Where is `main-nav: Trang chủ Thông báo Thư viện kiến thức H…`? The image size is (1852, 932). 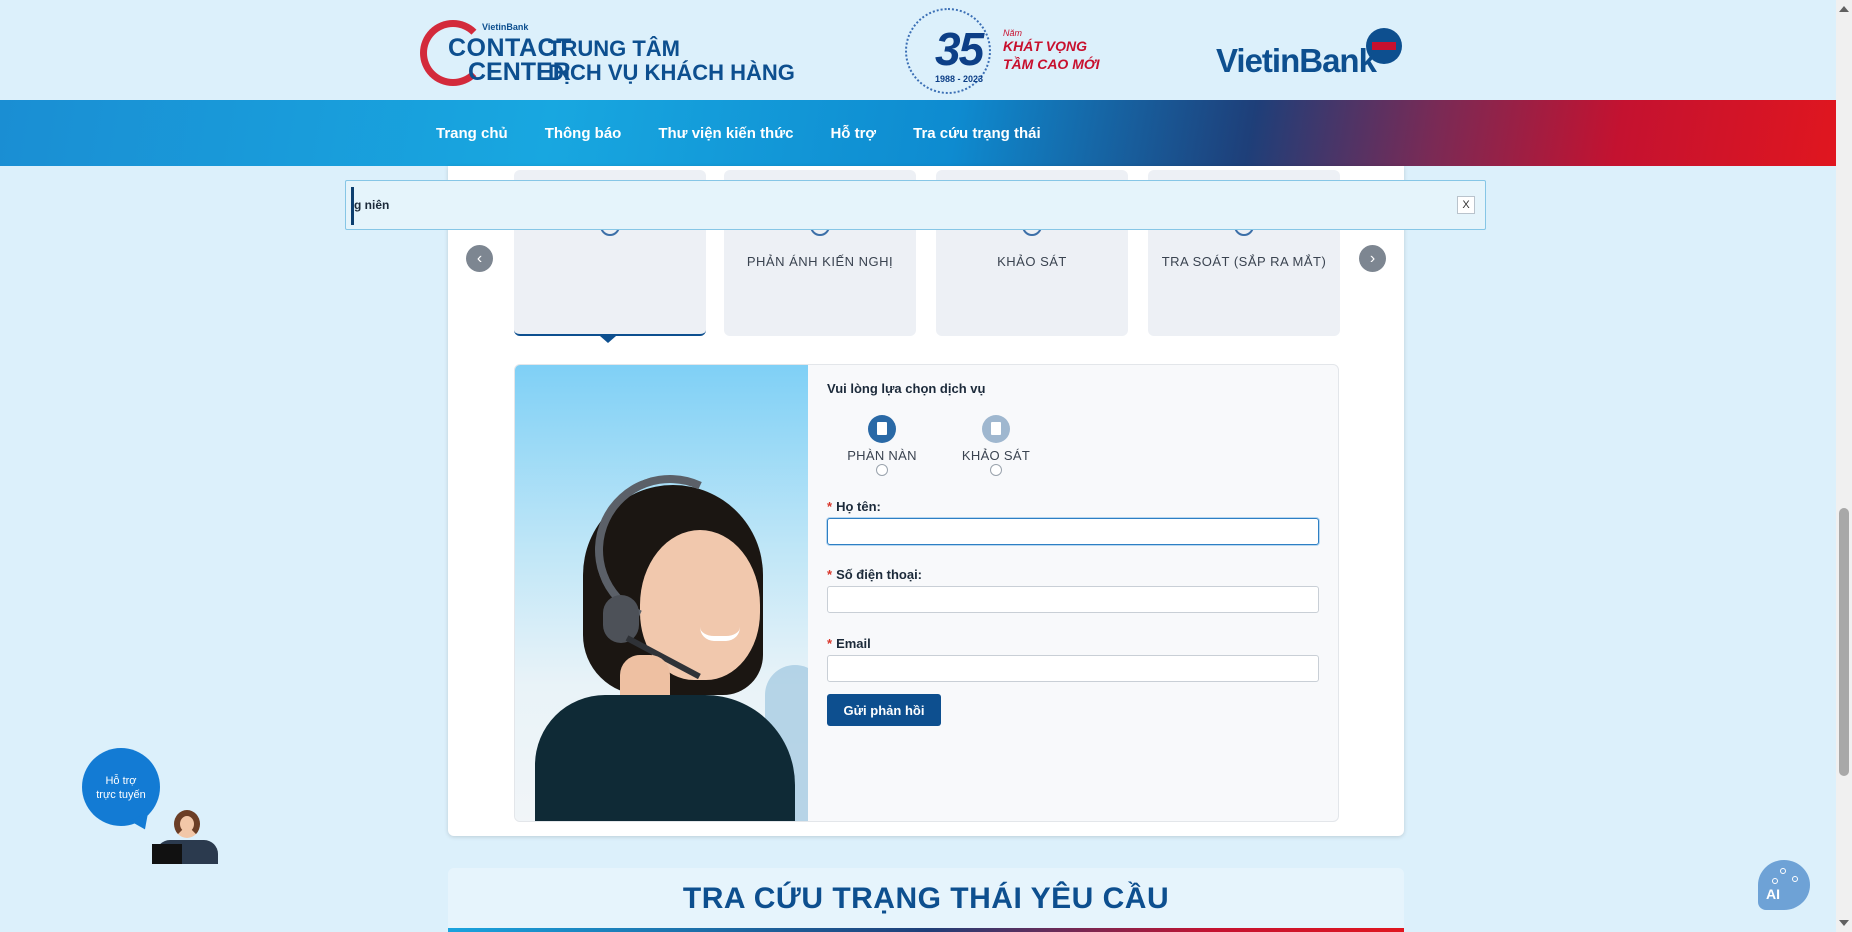
main-nav: Trang chủ Thông báo Thư viện kiến thức H… is located at coordinates (918, 133).